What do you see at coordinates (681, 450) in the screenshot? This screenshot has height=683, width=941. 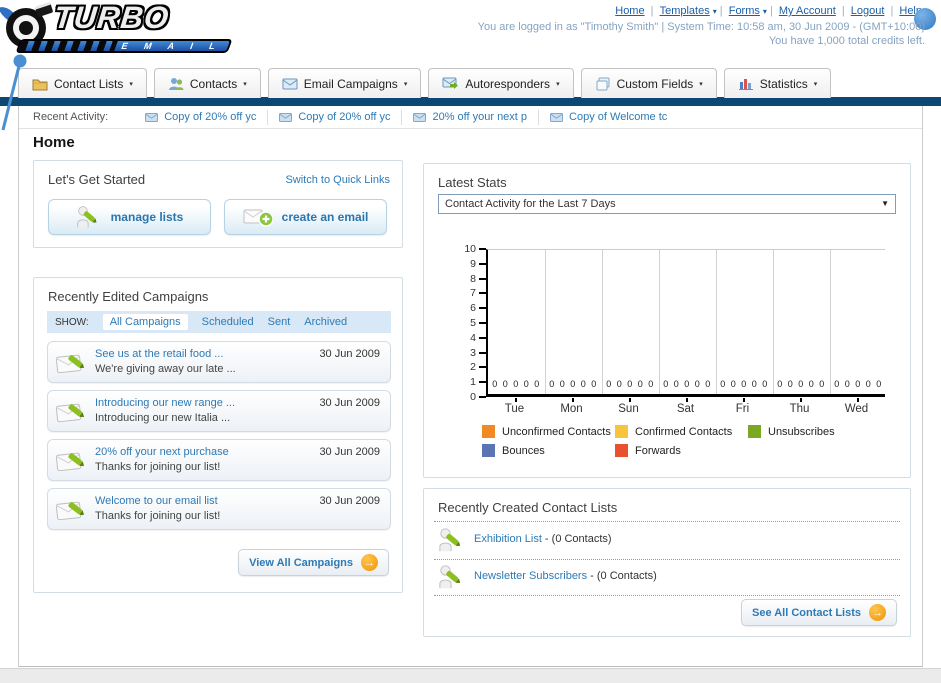 I see `legend-item: Forwards` at bounding box center [681, 450].